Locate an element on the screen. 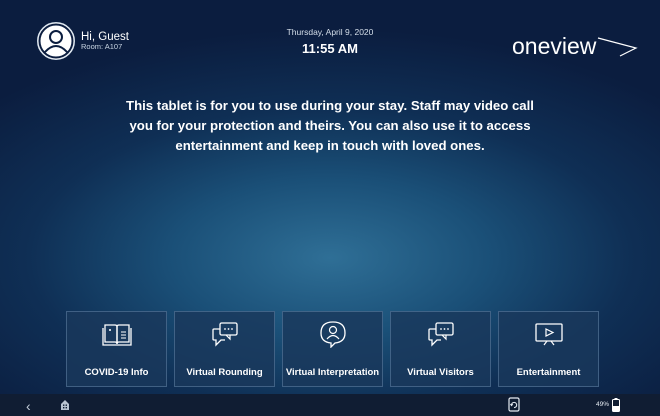 The image size is (660, 416). tv-play-icon is located at coordinates (548, 334).